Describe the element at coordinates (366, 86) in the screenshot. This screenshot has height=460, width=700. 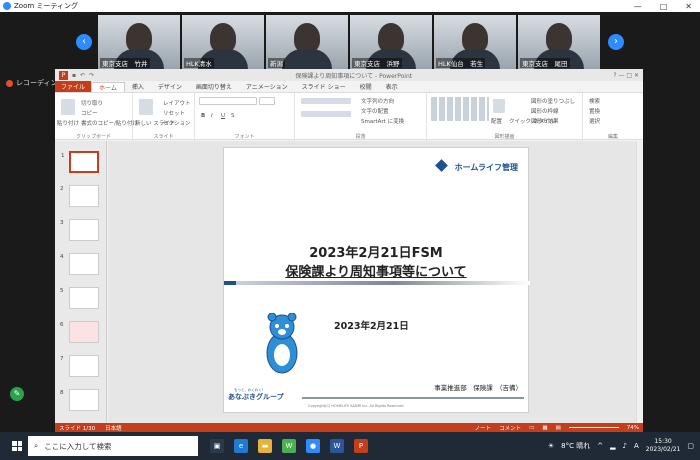
I see `tab-review: 校閲` at that location.